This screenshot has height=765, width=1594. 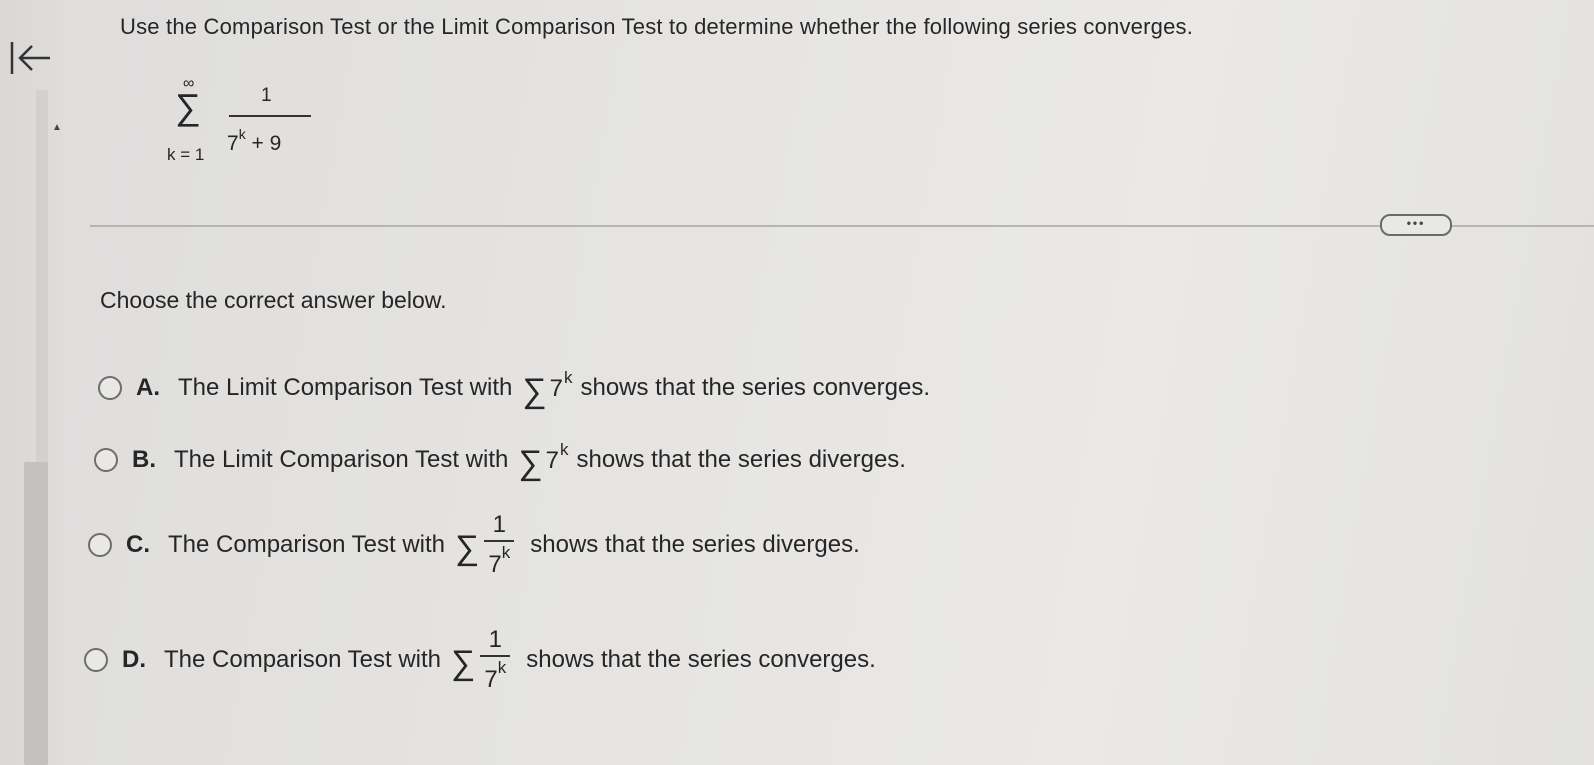 What do you see at coordinates (186, 154) in the screenshot?
I see `series-lower-limit: k = 1` at bounding box center [186, 154].